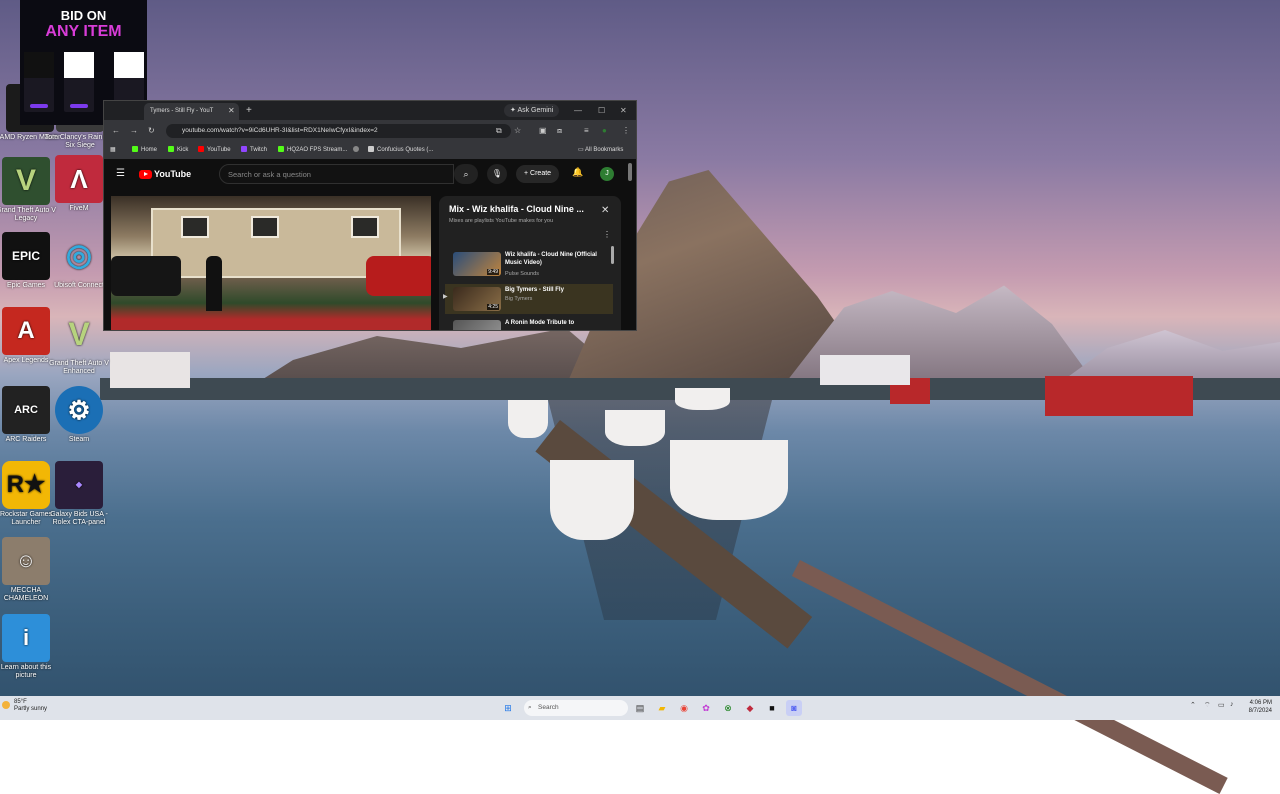  I want to click on forward-icon: →, so click(134, 131).